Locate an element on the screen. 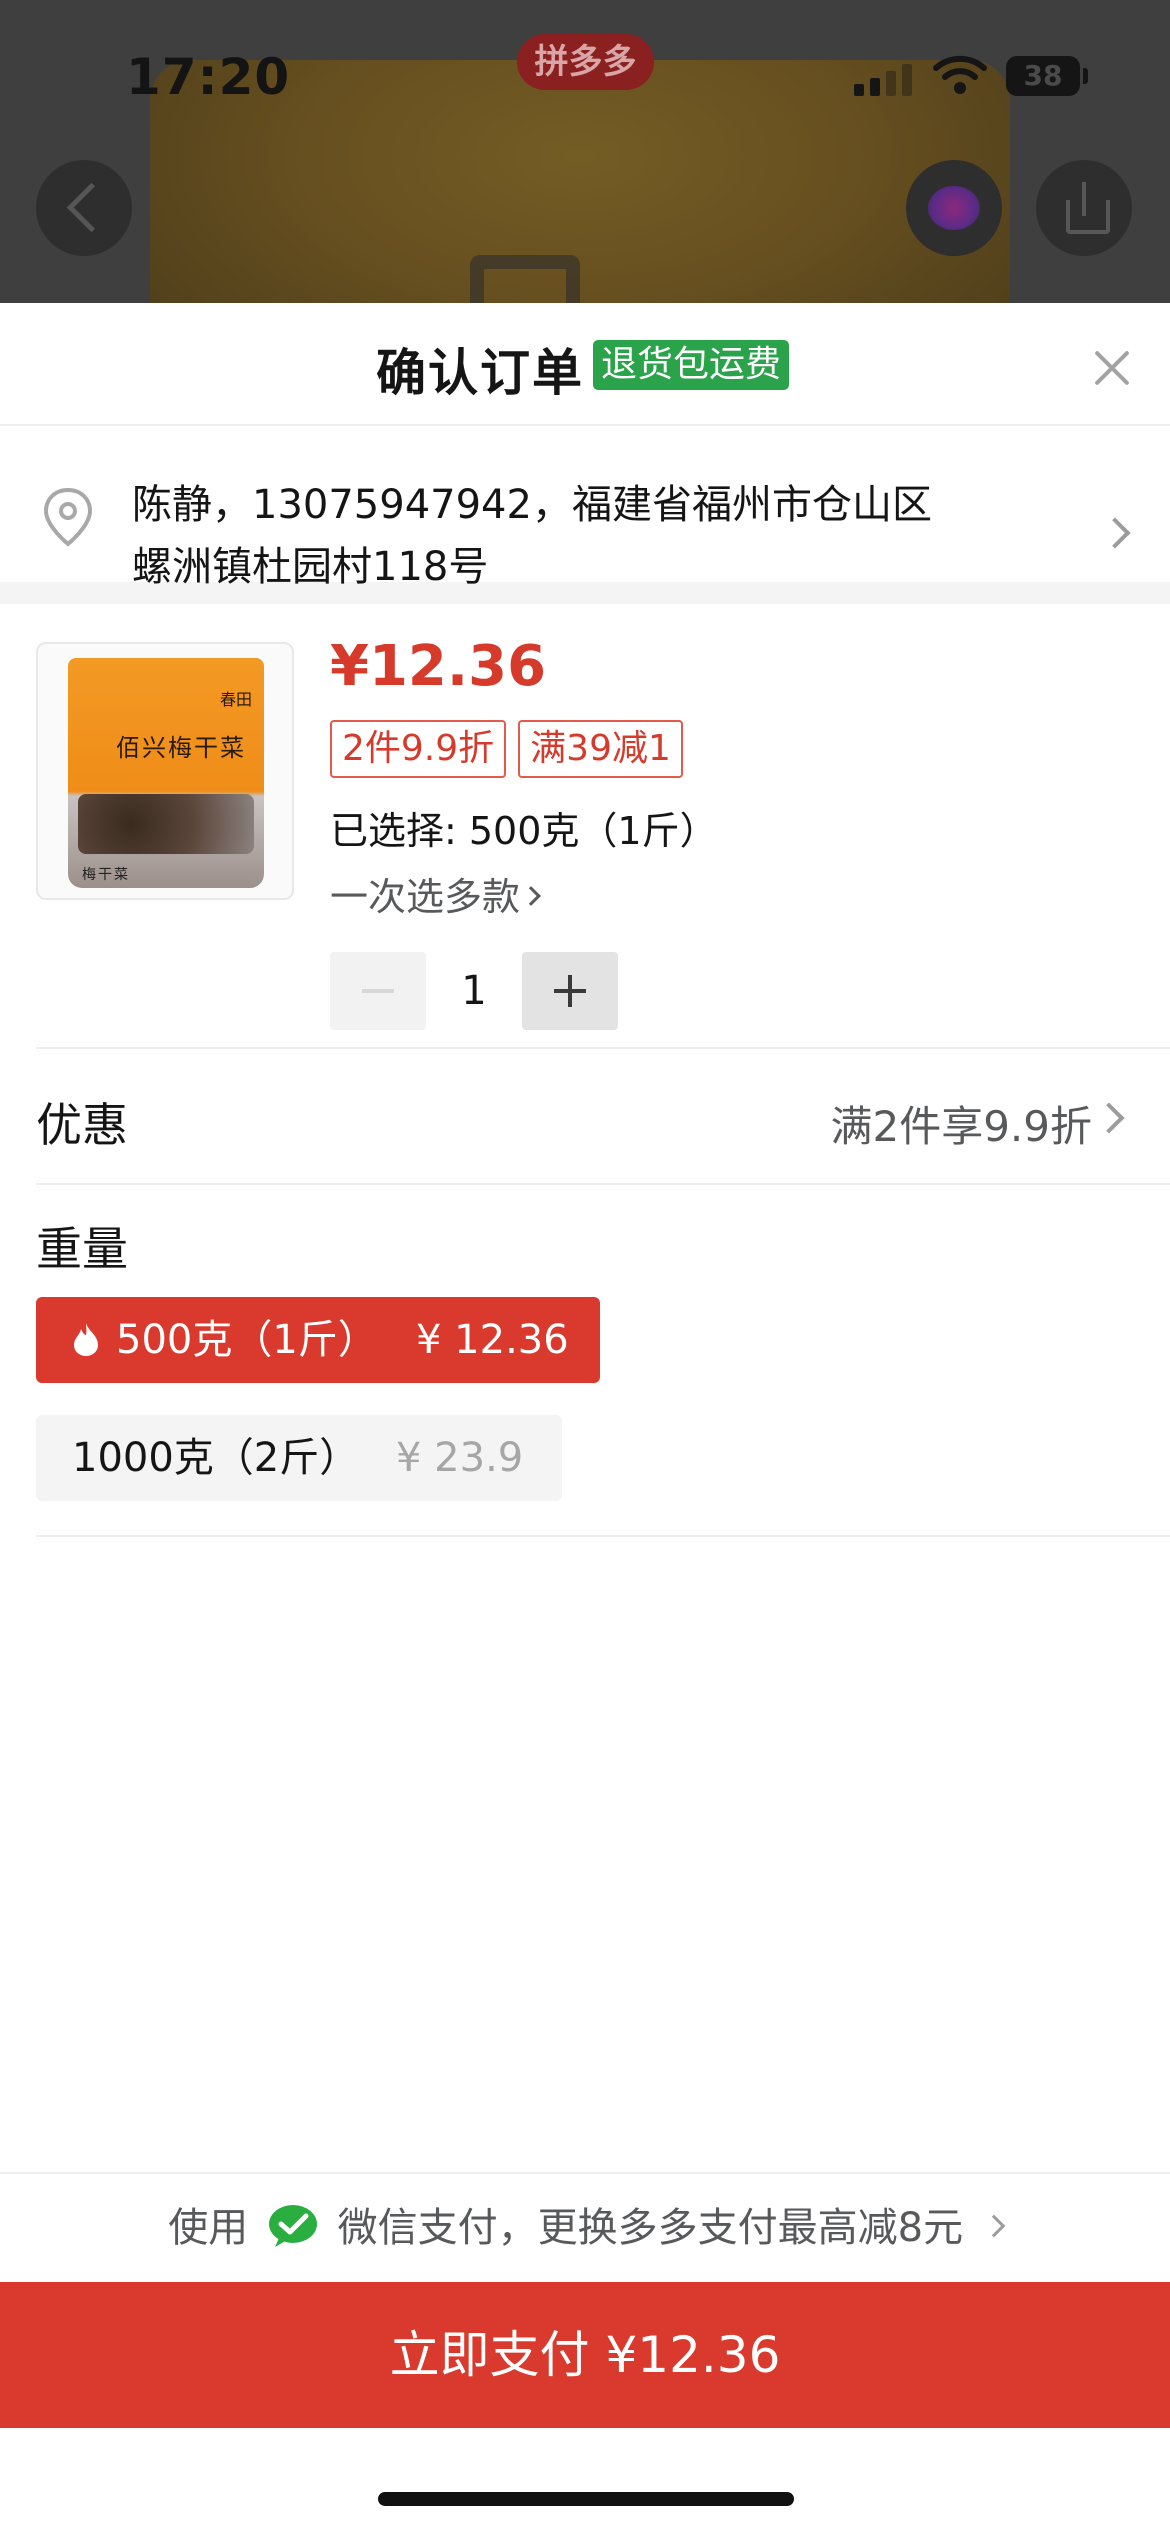 This screenshot has height=2532, width=1170. promo-row: 优惠 满2件享9.9折 is located at coordinates (603, 1117).